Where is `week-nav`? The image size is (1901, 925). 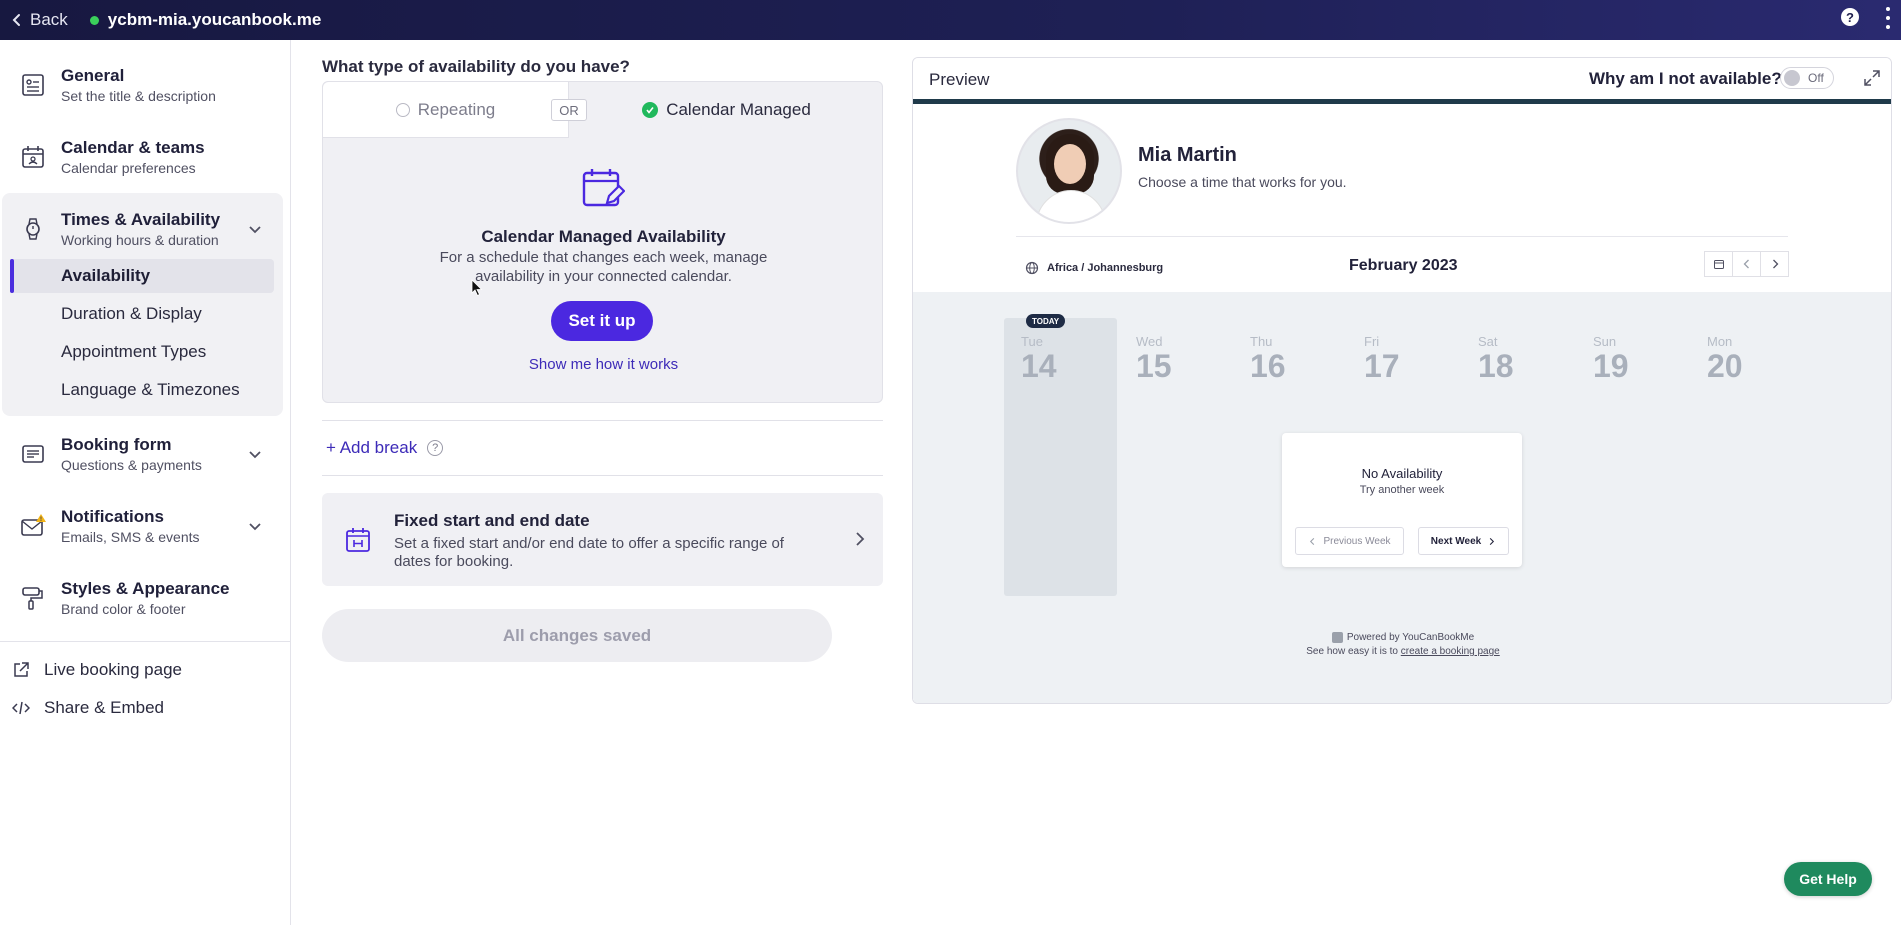 week-nav is located at coordinates (1746, 264).